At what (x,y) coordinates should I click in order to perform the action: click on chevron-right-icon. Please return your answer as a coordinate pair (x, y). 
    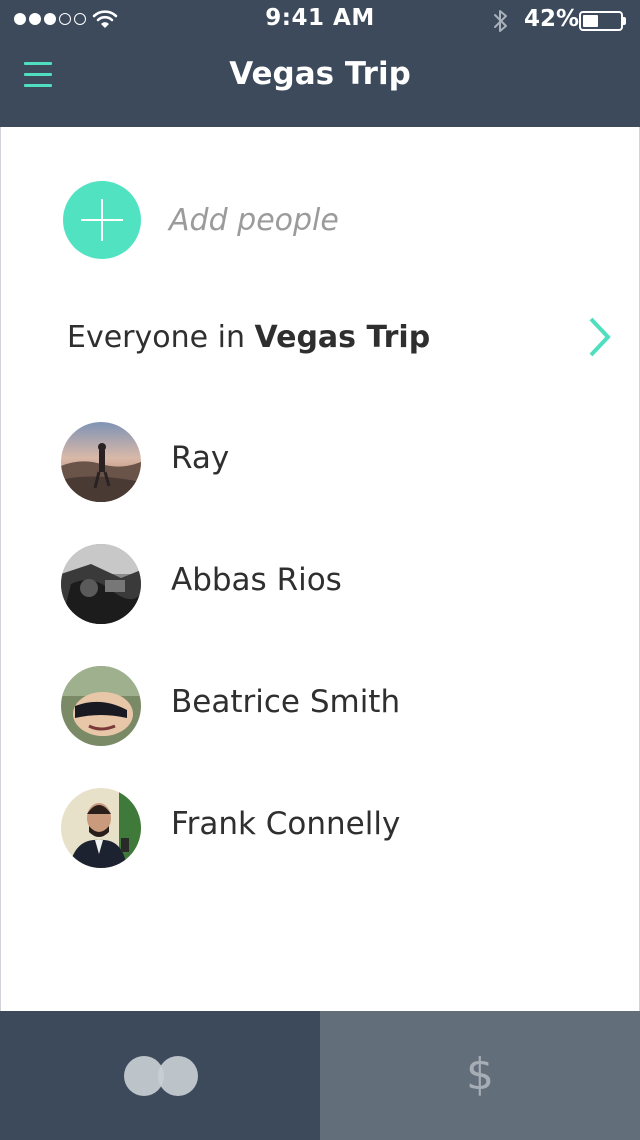
    Looking at the image, I should click on (600, 337).